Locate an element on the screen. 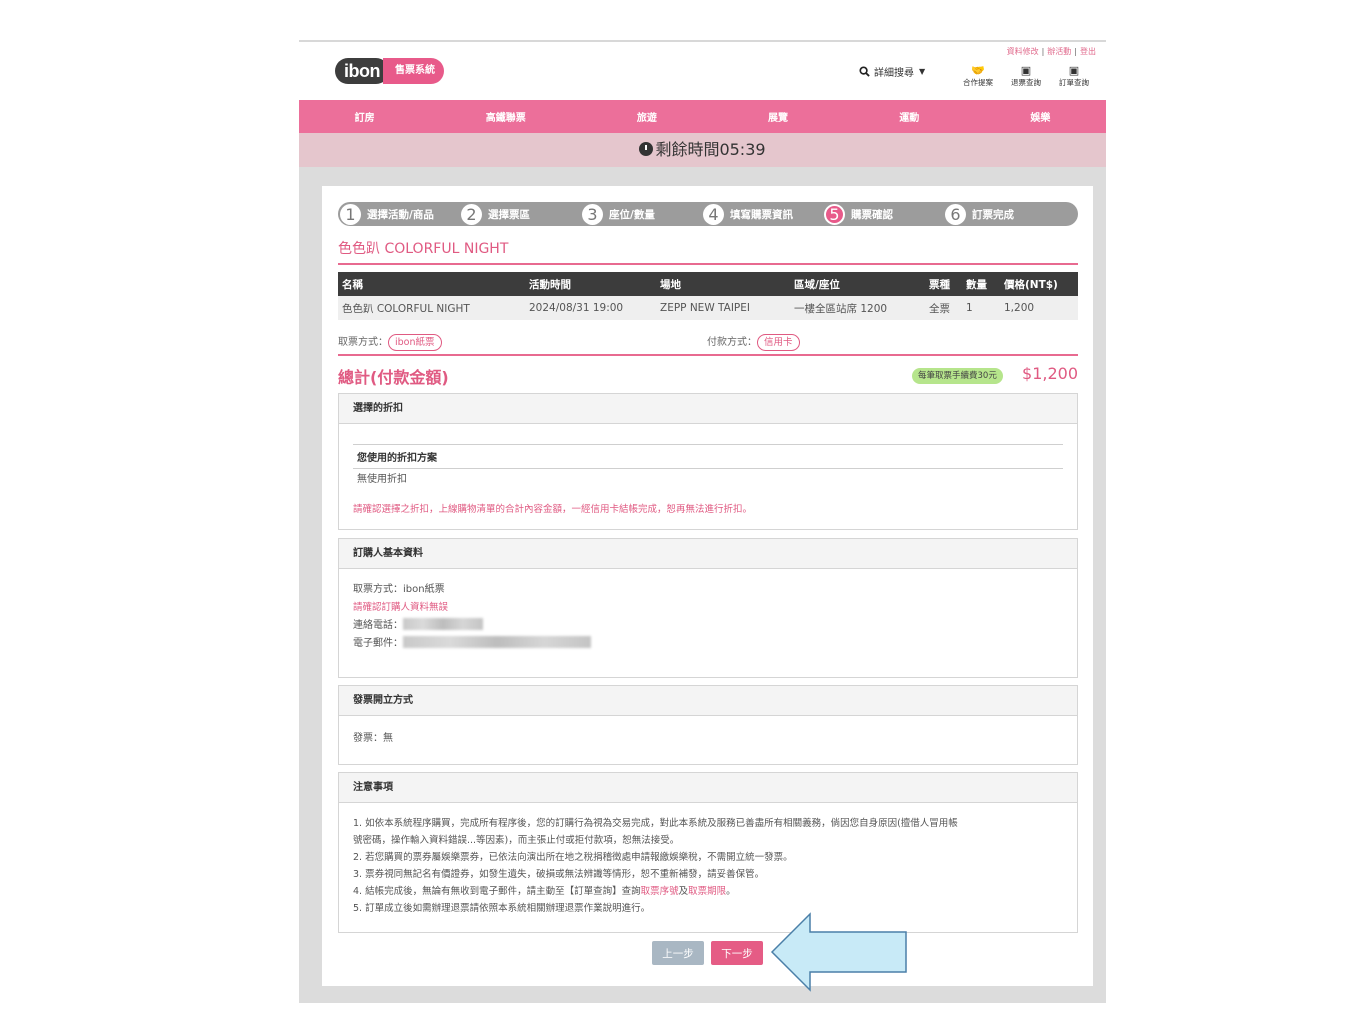 This screenshot has width=1365, height=1024. logo-subtitle: 售票系統 is located at coordinates (413, 71).